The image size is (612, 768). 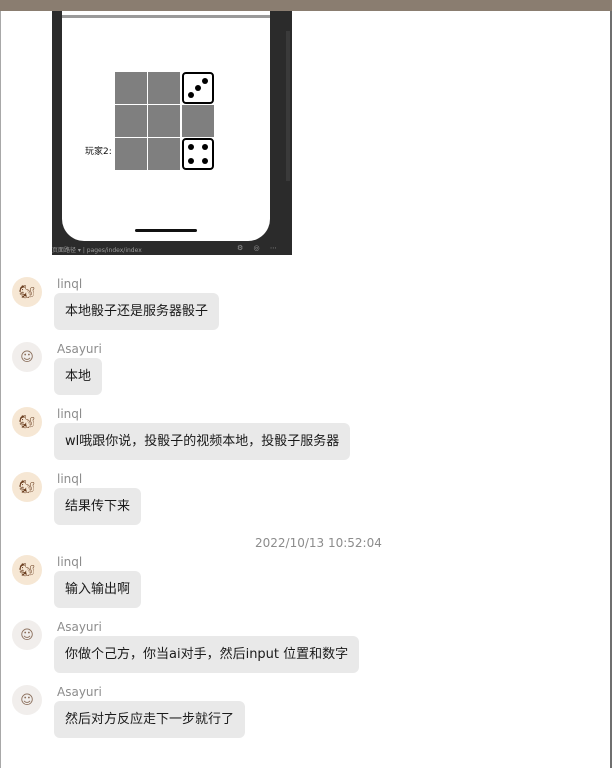 I want to click on die-three-icon, so click(x=198, y=88).